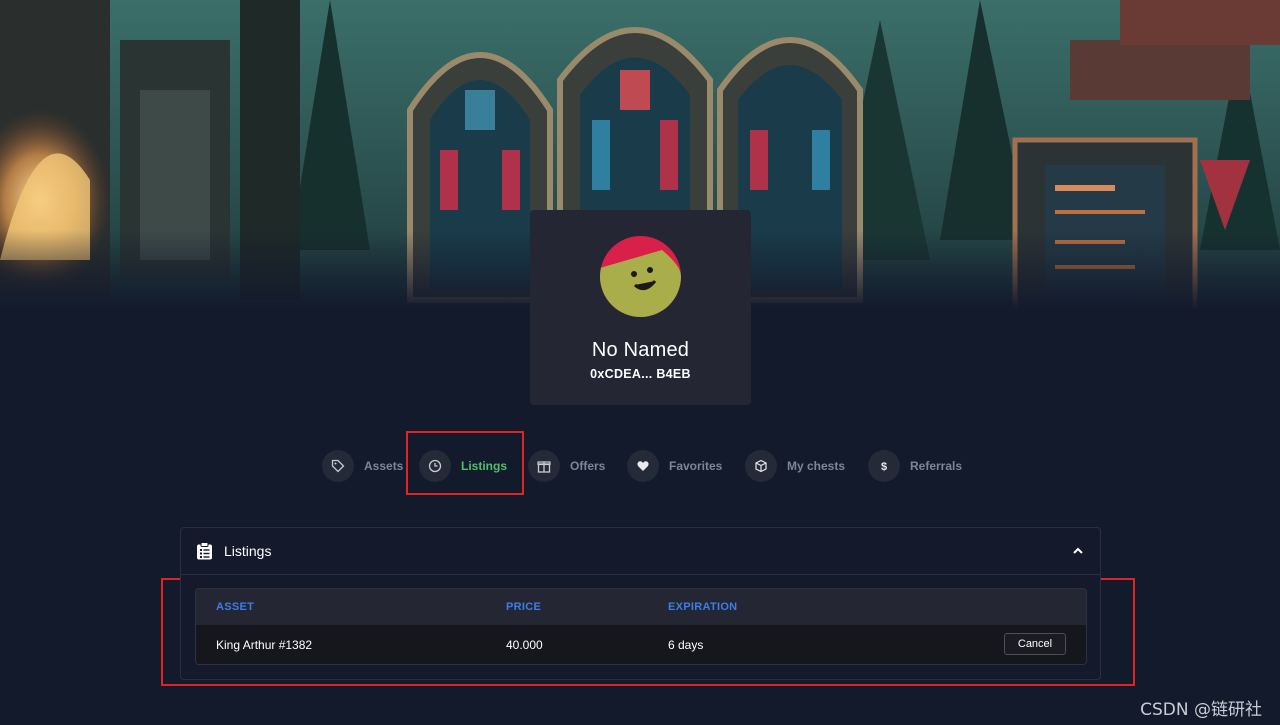  What do you see at coordinates (566, 466) in the screenshot?
I see `tab-offers: Offers` at bounding box center [566, 466].